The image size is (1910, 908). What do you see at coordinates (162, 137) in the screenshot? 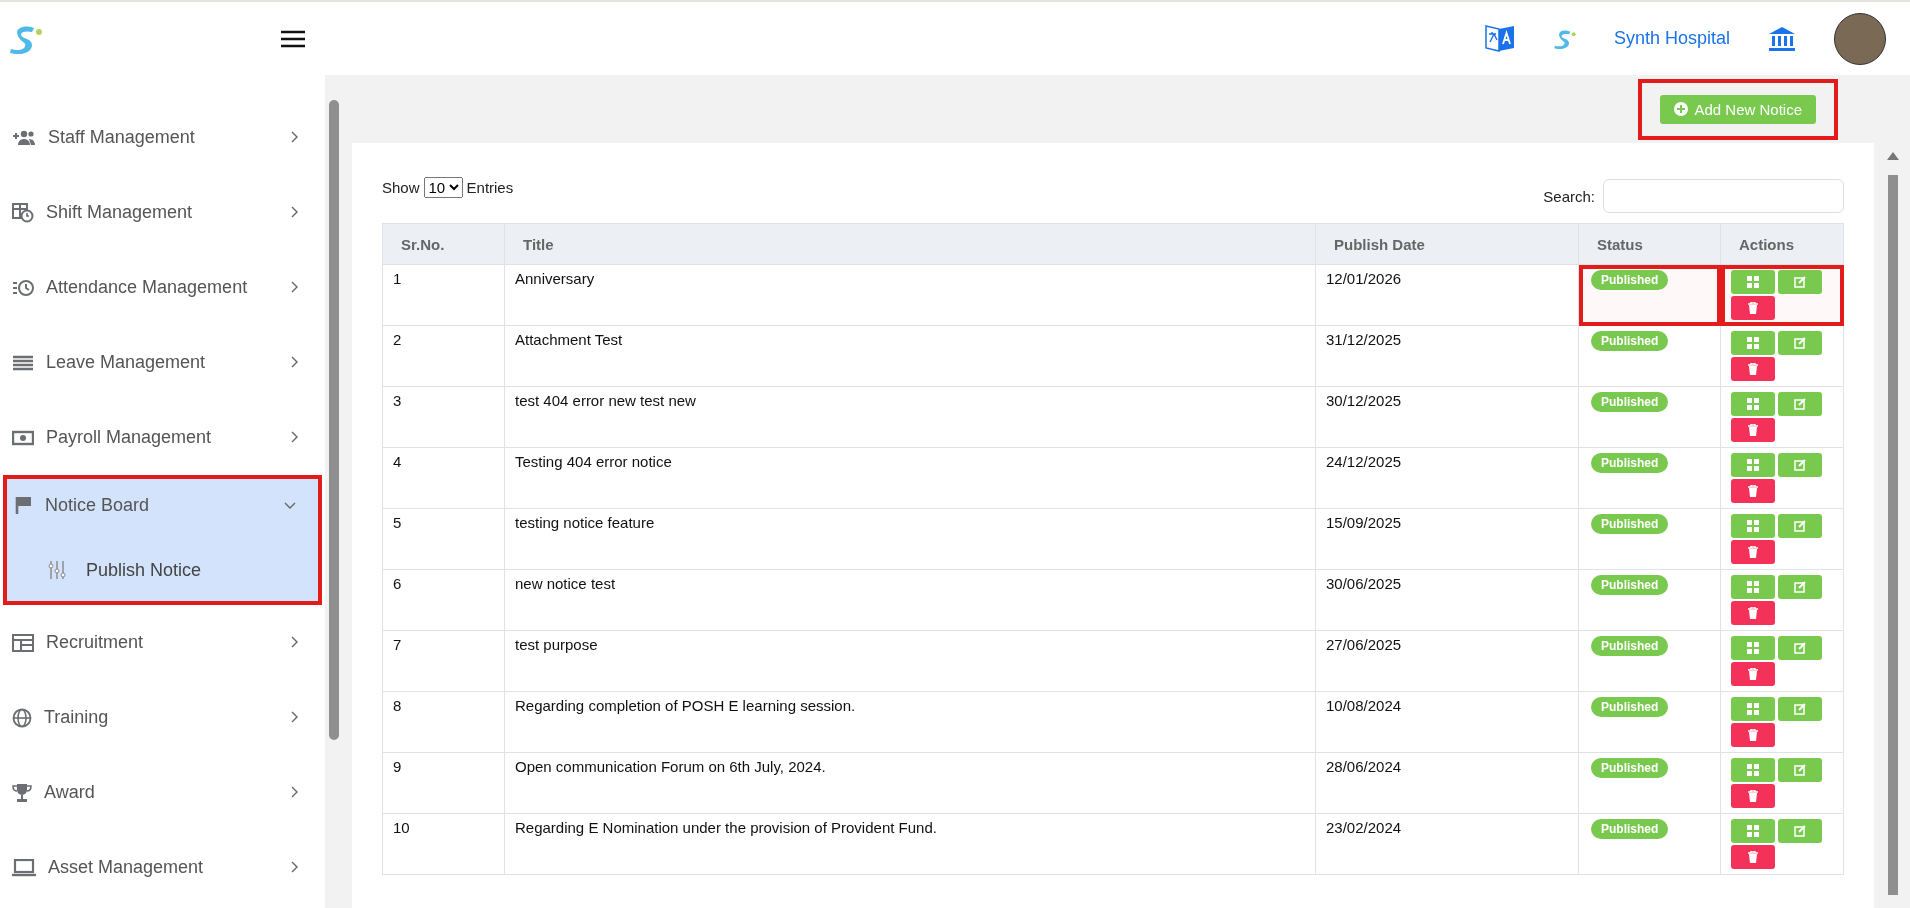
I see `sidebar-item: Staff Management` at bounding box center [162, 137].